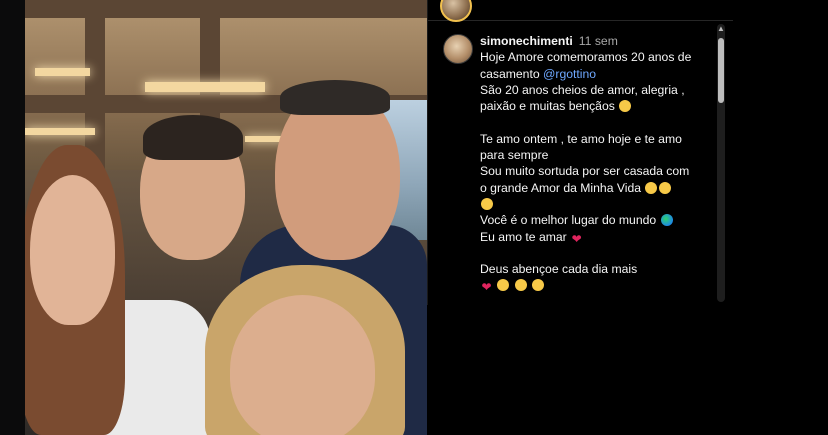  What do you see at coordinates (598, 285) in the screenshot?
I see `emoji-line: ❤` at bounding box center [598, 285].